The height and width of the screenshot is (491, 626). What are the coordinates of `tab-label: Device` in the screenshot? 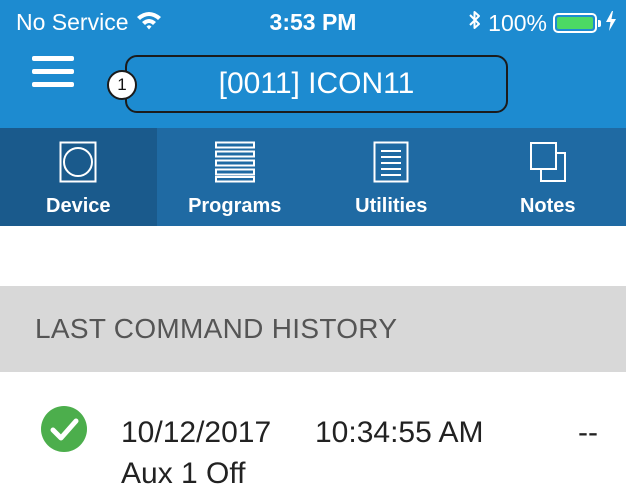 It's located at (78, 206).